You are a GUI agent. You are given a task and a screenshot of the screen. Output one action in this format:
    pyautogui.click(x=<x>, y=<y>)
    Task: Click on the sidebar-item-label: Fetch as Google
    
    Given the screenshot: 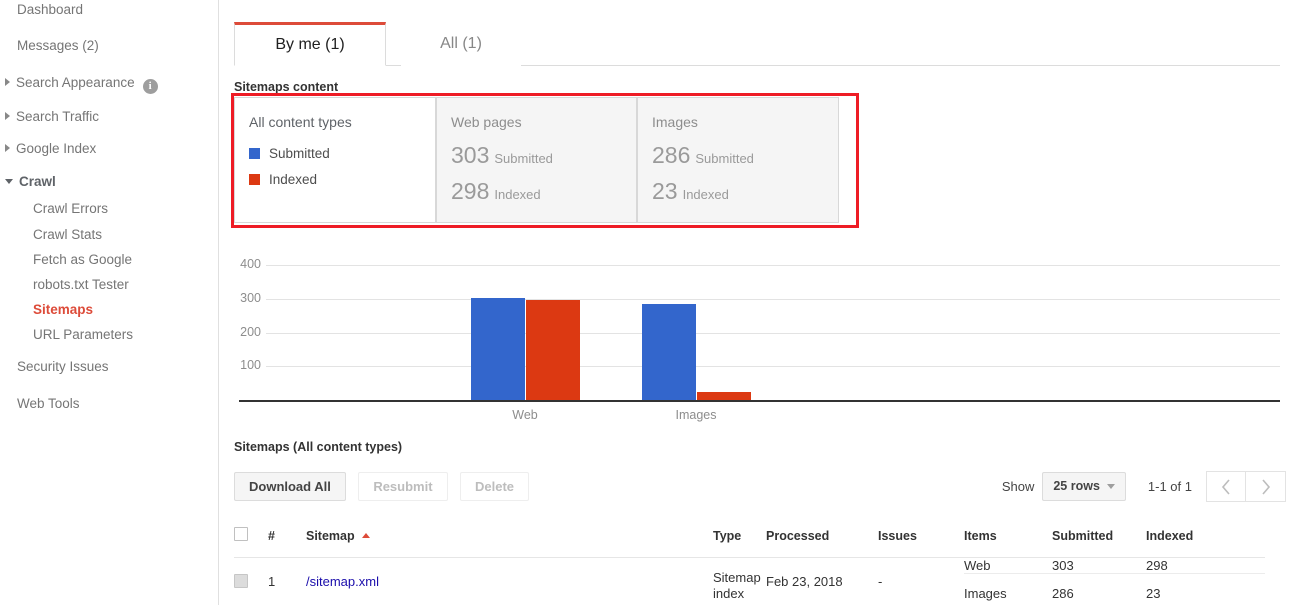 What is the action you would take?
    pyautogui.click(x=83, y=259)
    